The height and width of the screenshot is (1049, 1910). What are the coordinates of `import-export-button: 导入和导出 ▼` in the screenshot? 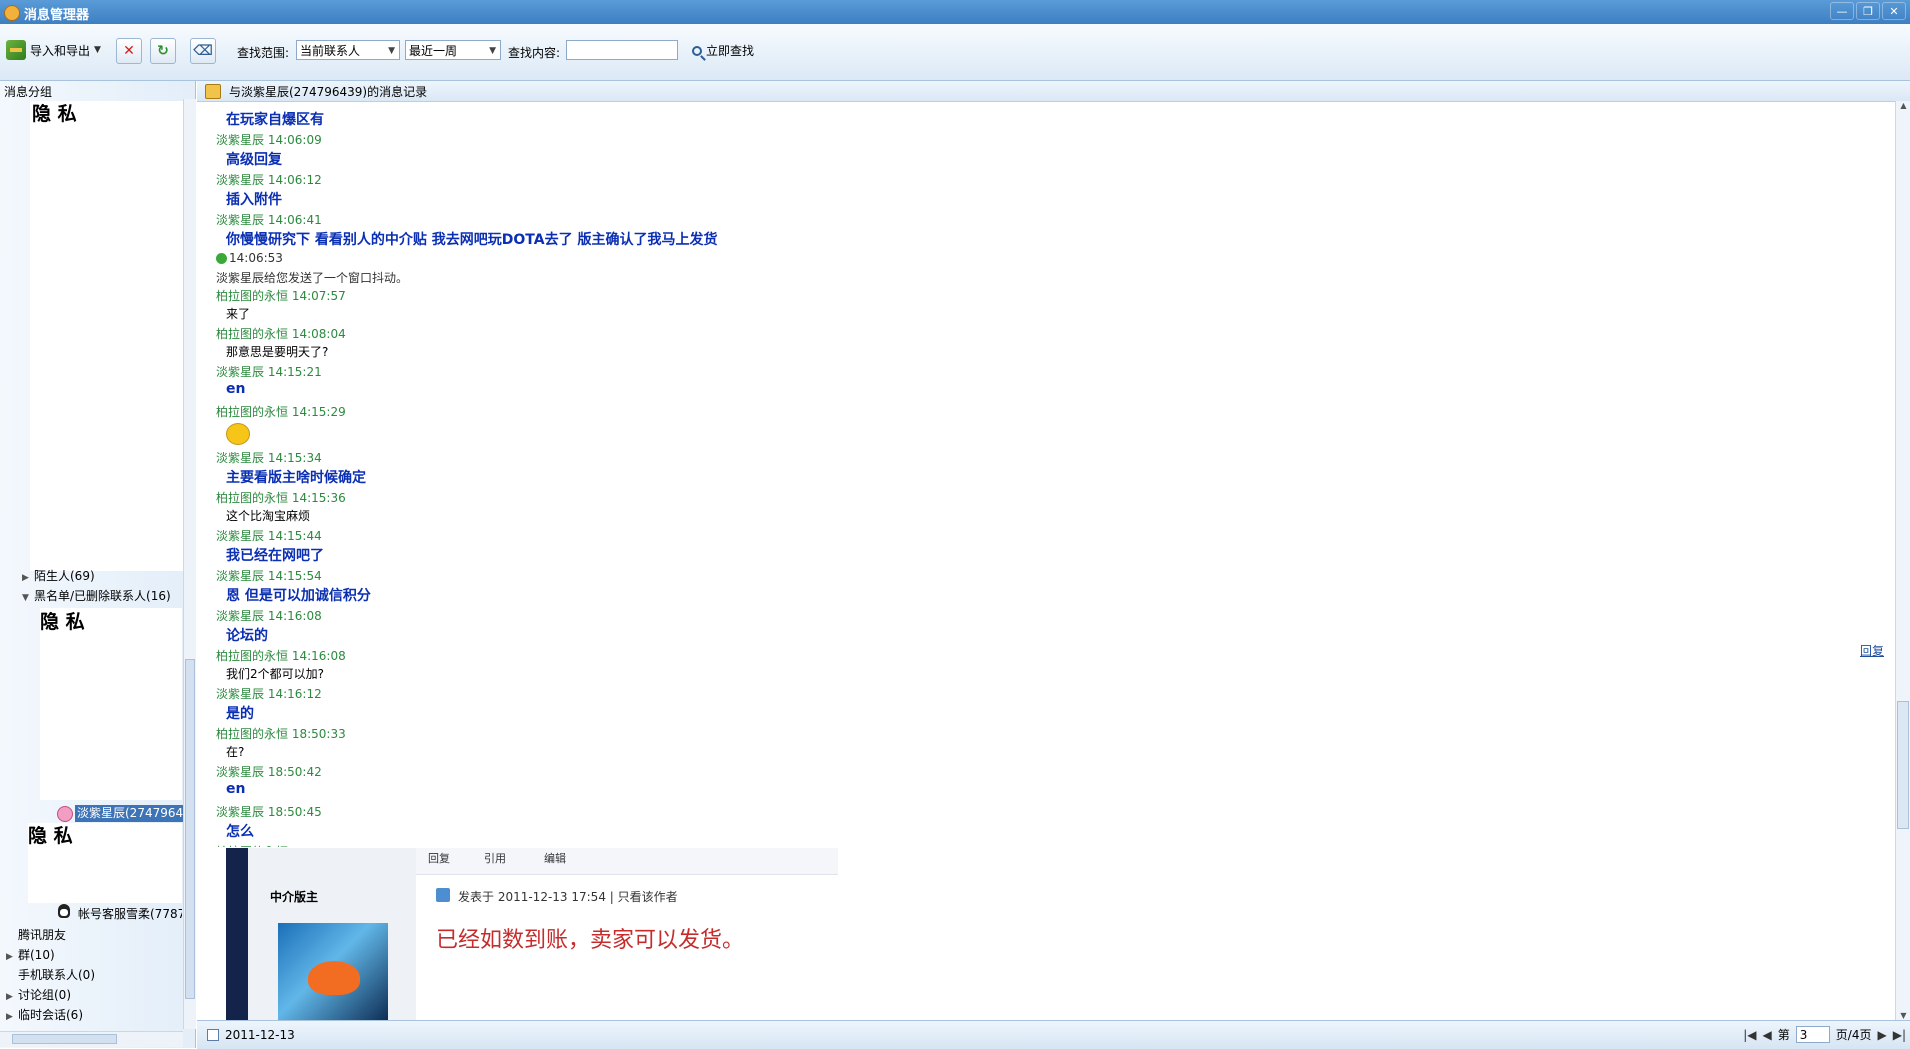 It's located at (53, 50).